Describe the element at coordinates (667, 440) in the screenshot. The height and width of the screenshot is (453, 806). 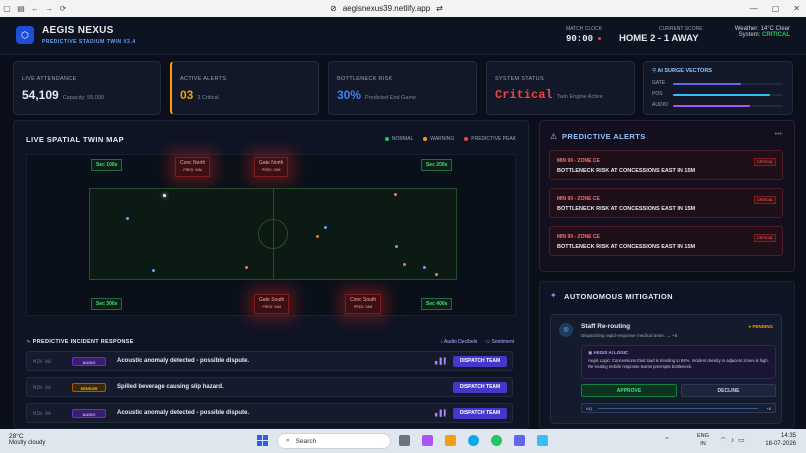
I see `tray-expand-icon: ⌃` at that location.